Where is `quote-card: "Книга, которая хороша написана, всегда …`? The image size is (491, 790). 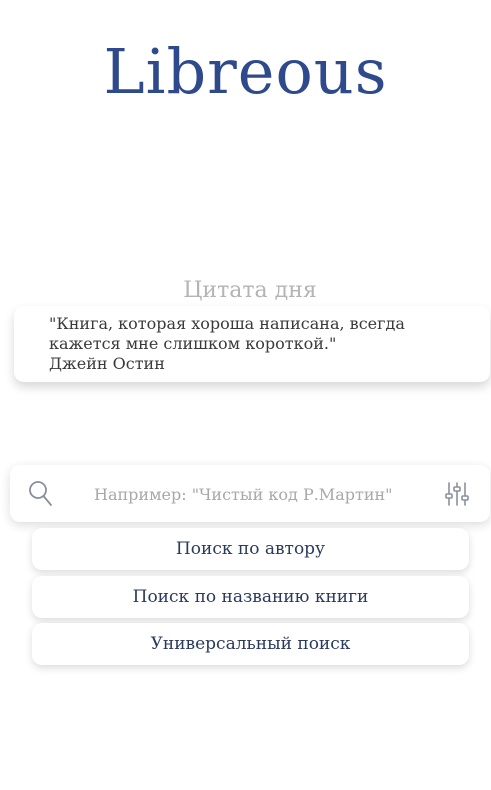
quote-card: "Книга, которая хороша написана, всегда … is located at coordinates (252, 344).